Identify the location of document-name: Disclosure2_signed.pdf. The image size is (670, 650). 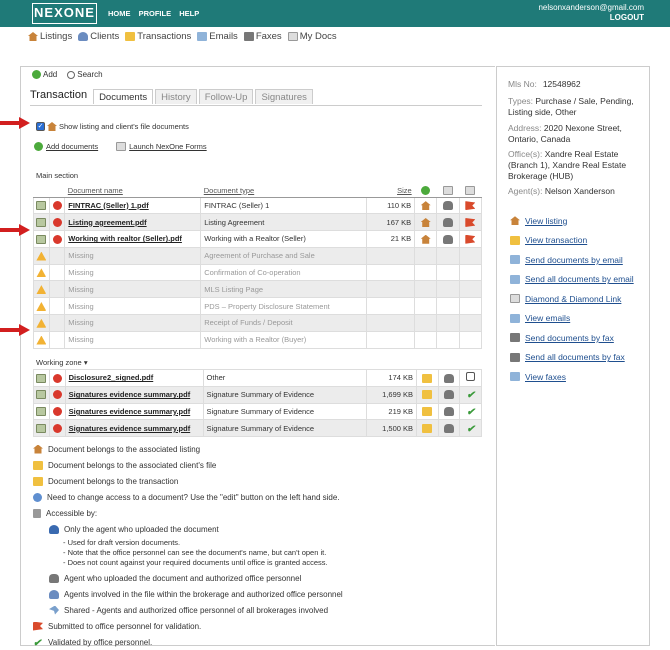
(134, 378).